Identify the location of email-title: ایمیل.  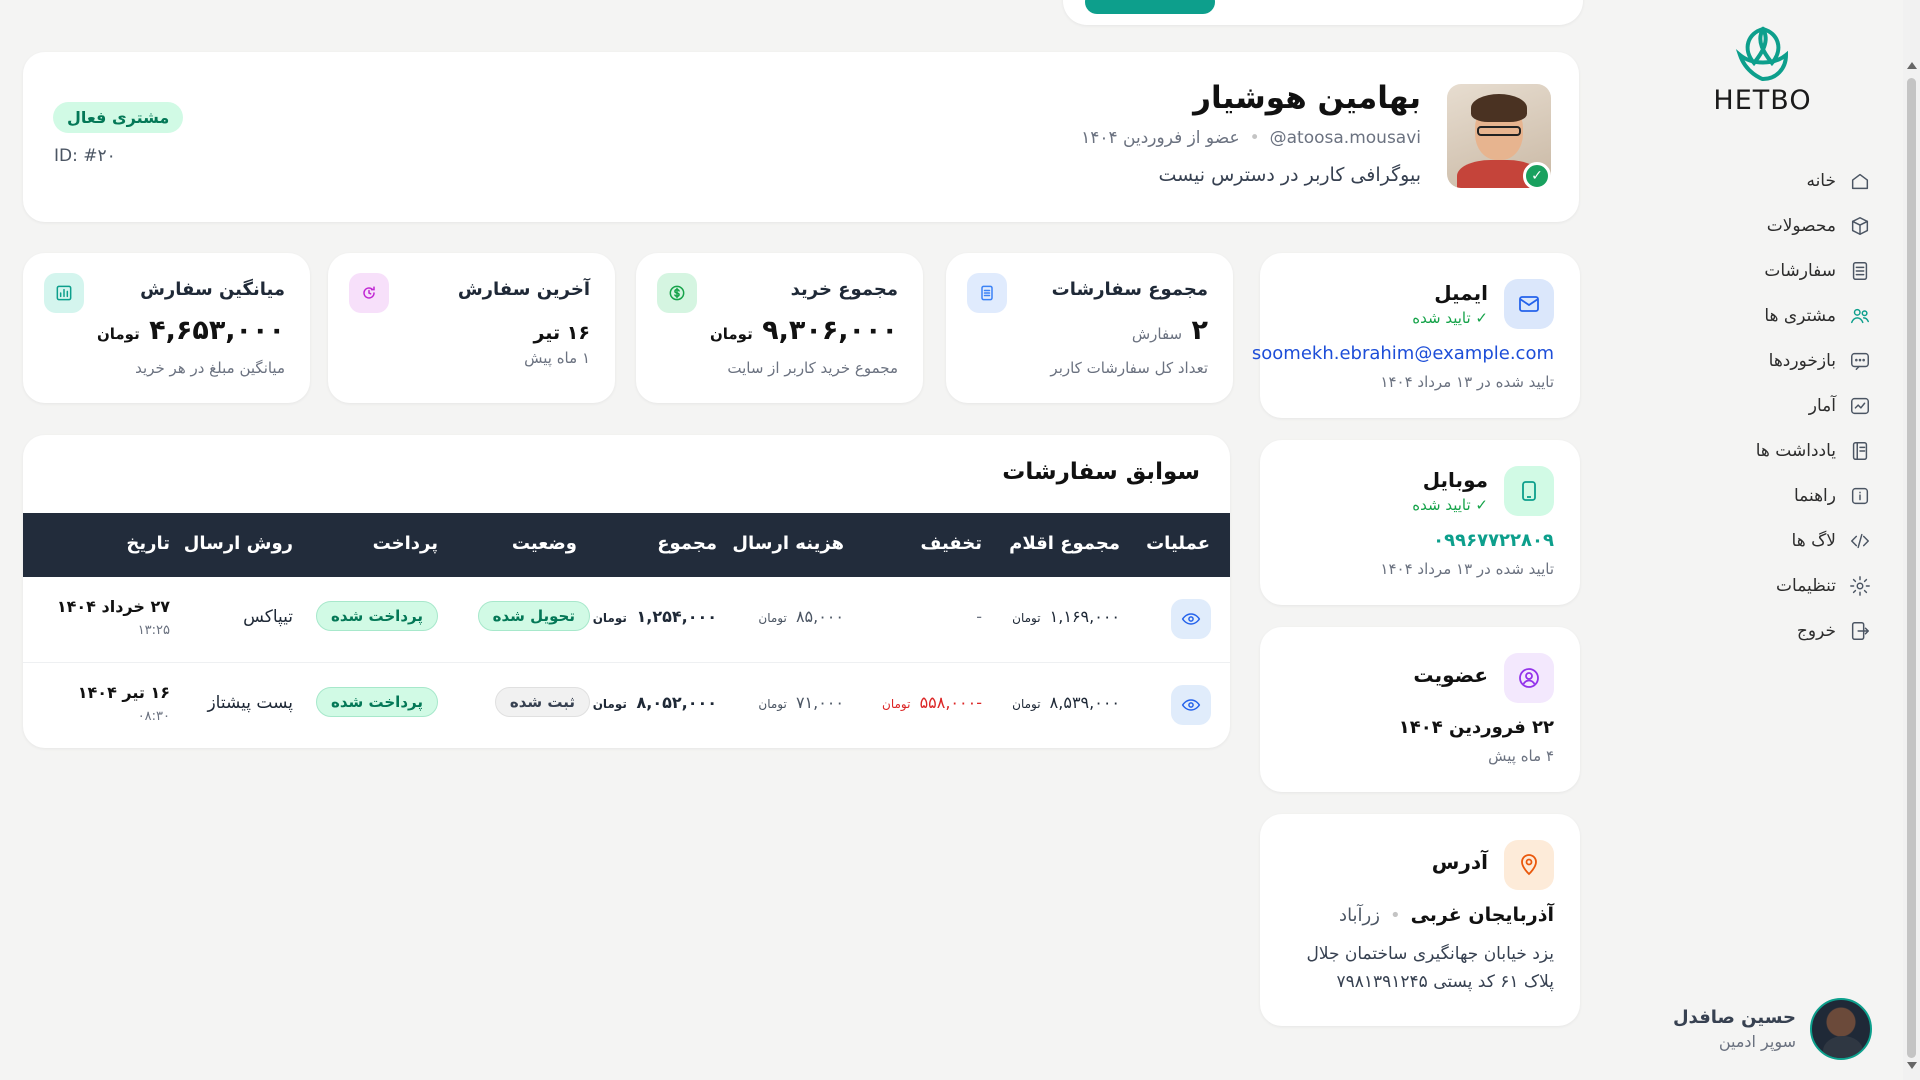
(1461, 293).